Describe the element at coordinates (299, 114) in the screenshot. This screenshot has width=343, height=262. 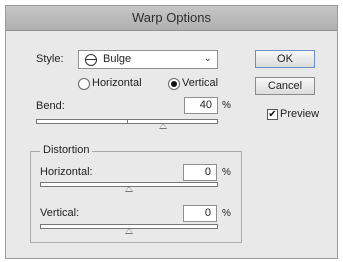
I see `preview-label: Preview` at that location.